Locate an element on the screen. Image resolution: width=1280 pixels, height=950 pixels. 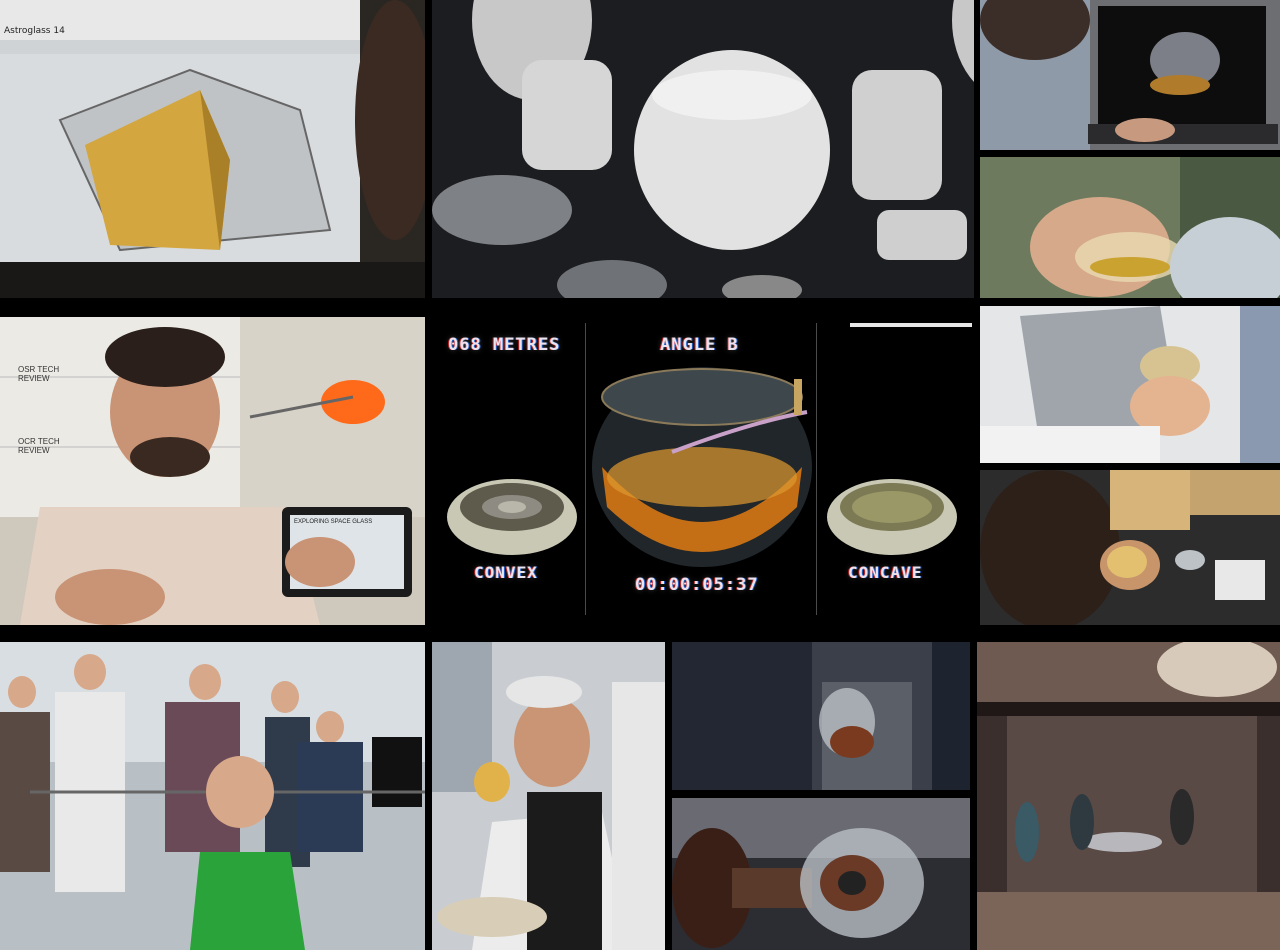
cad-app-title: Astroglass 14 is located at coordinates (34, 31).